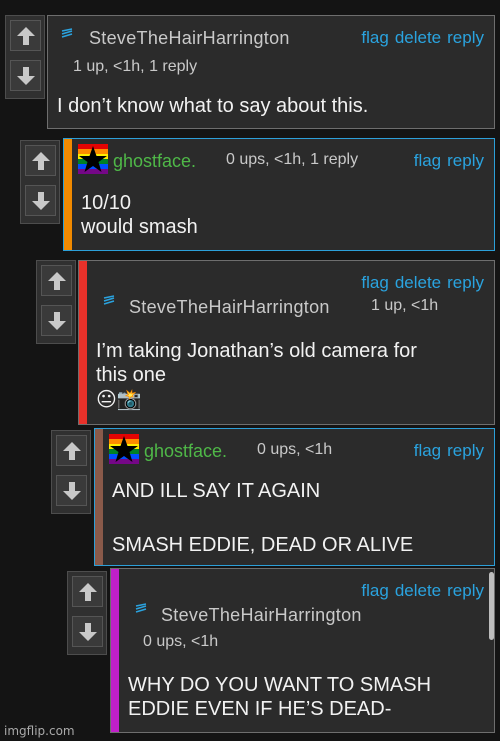 The image size is (500, 741). I want to click on comment-meta: 0 ups, <1h, 1 reply, so click(292, 159).